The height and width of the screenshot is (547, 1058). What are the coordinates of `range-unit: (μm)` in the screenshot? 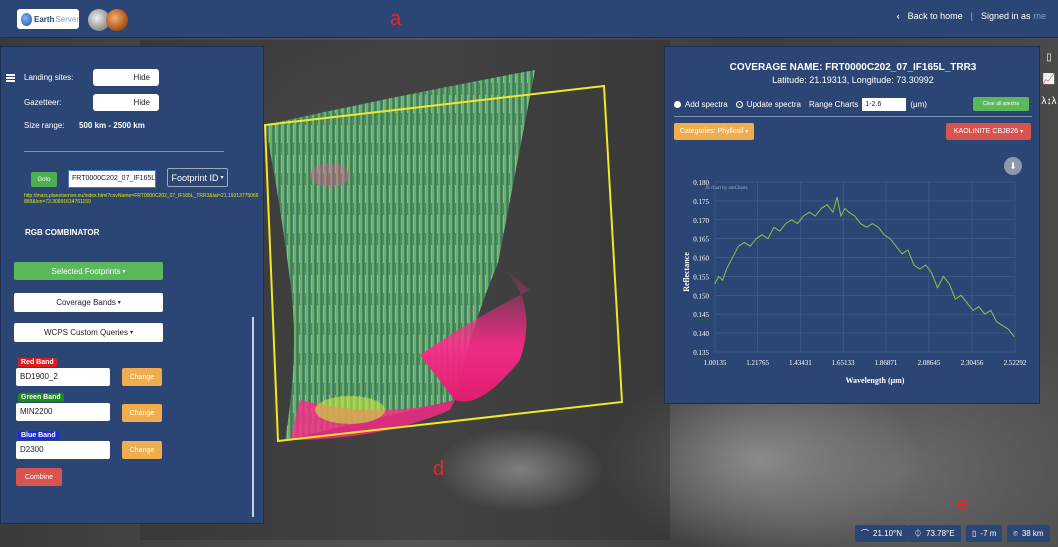 It's located at (918, 104).